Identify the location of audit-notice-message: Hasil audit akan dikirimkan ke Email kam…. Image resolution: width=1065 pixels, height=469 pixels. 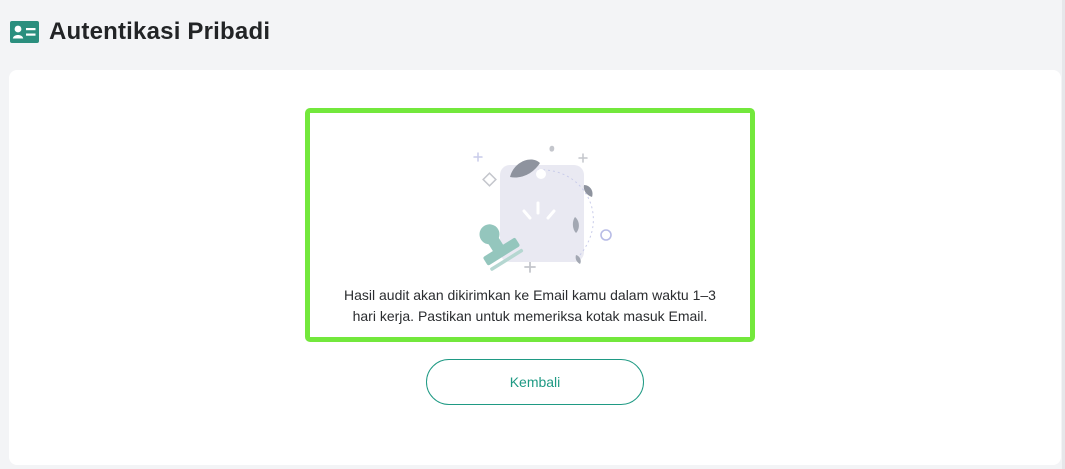
(530, 306).